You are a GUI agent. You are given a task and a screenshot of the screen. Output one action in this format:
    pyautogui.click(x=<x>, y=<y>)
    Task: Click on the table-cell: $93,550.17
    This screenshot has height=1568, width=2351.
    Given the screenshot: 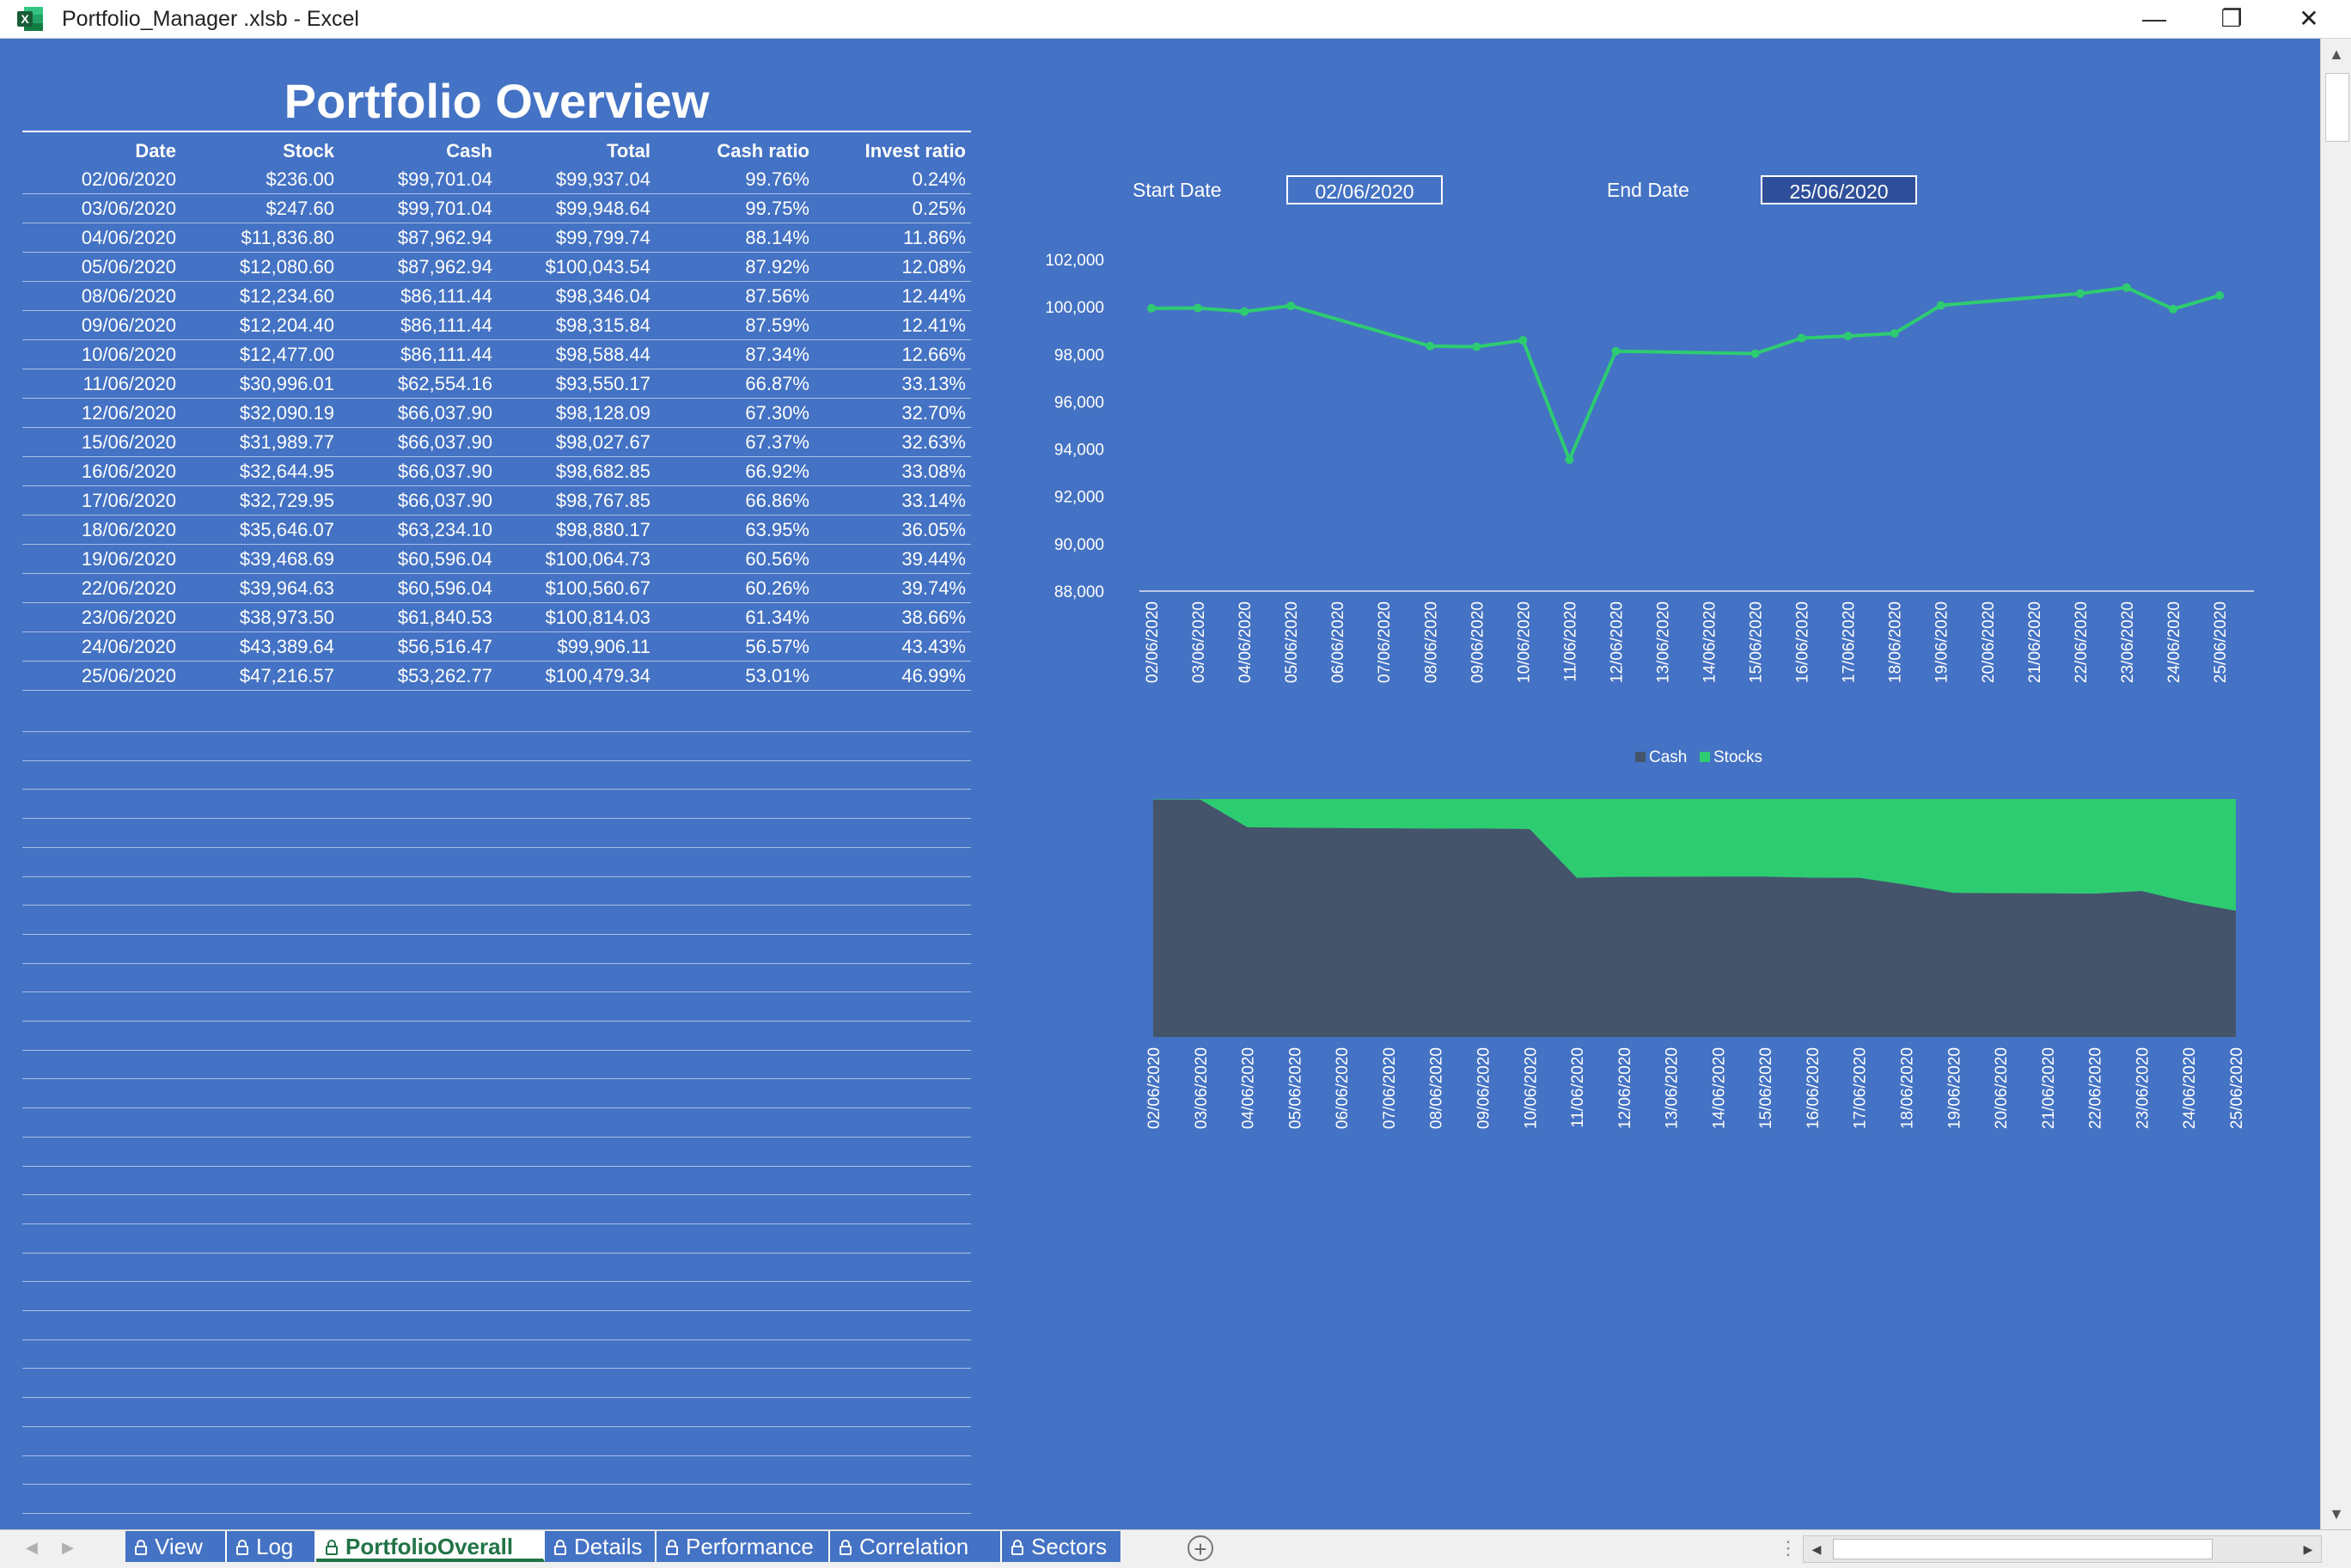 What is the action you would take?
    pyautogui.click(x=577, y=384)
    